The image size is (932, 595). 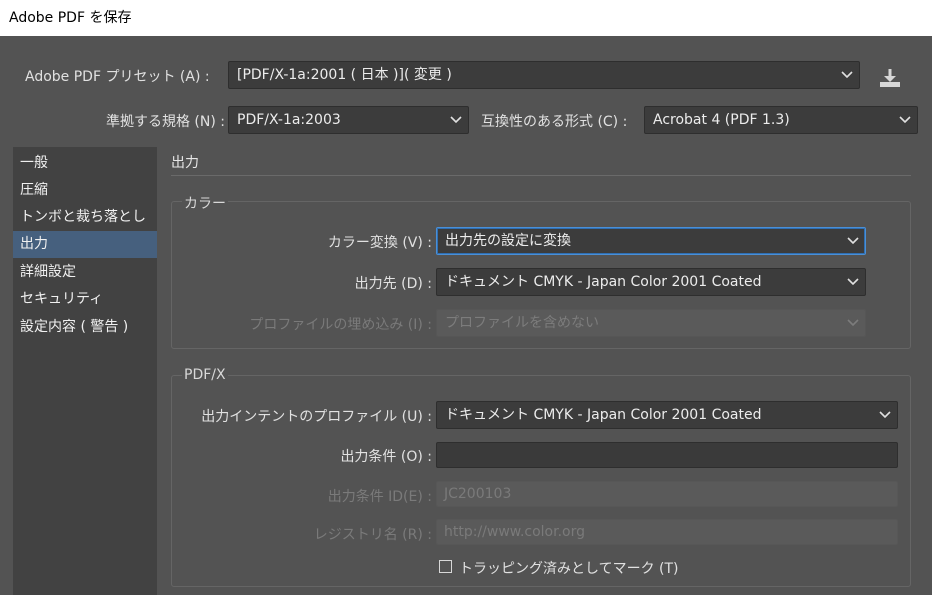 What do you see at coordinates (85, 272) in the screenshot?
I see `sidebar-item-advanced: 詳細設定` at bounding box center [85, 272].